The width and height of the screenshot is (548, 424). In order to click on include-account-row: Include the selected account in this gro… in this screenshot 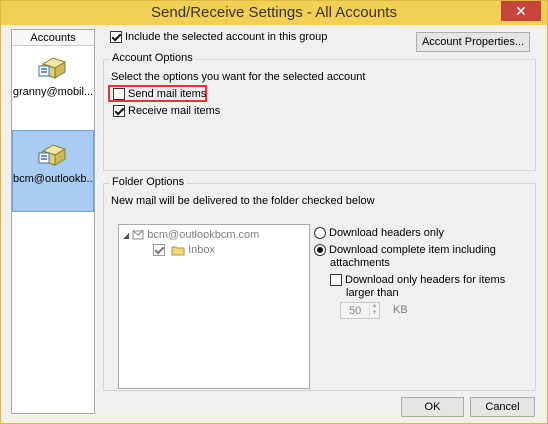, I will do `click(219, 37)`.